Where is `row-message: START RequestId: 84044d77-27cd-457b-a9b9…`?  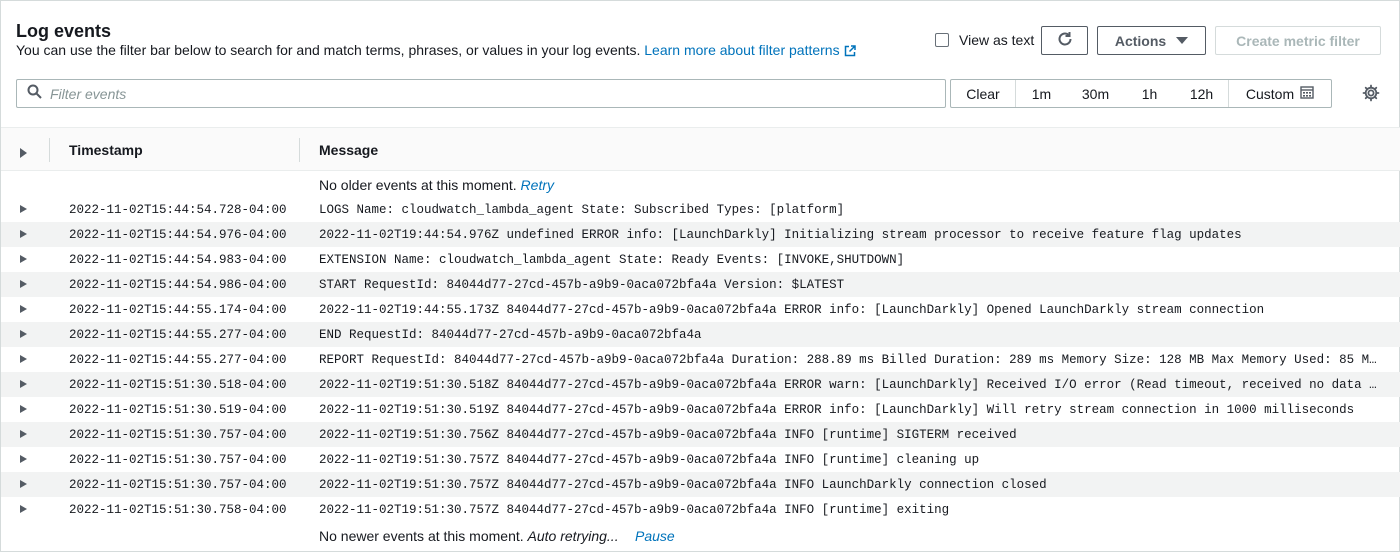
row-message: START RequestId: 84044d77-27cd-457b-a9b9… is located at coordinates (582, 285).